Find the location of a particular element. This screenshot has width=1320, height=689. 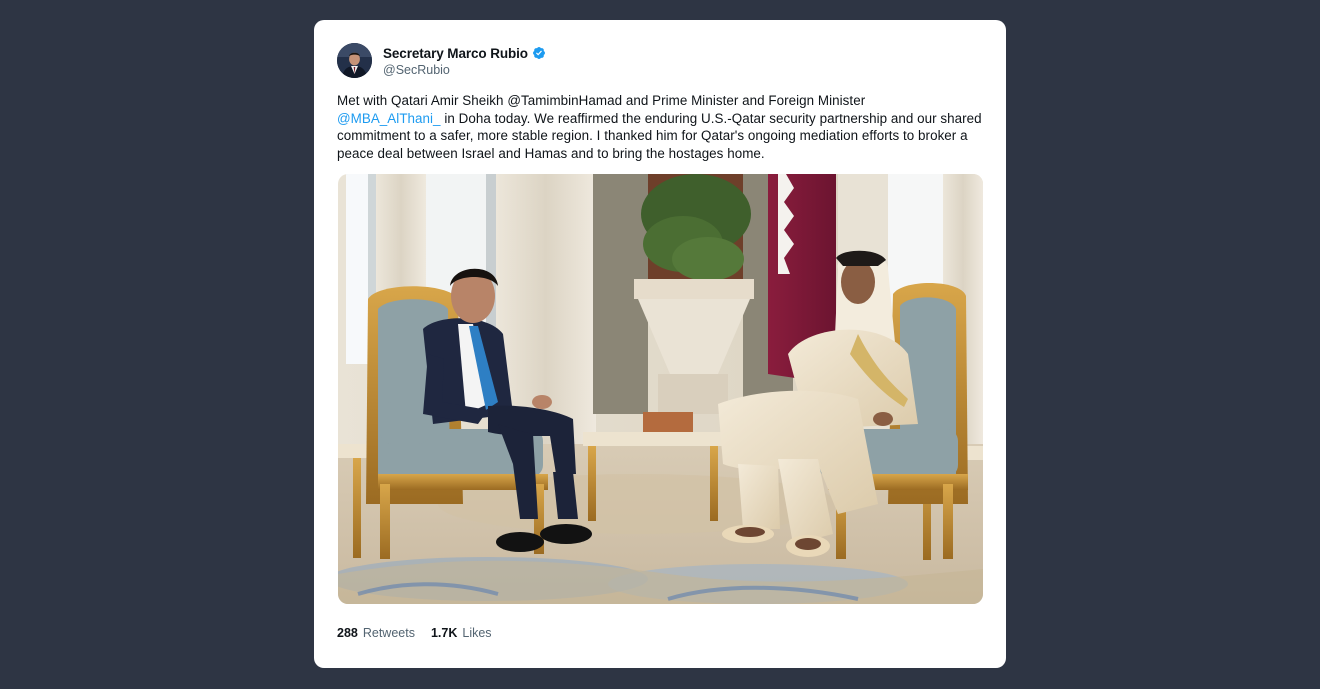

author-handle: @SecRubio is located at coordinates (464, 70).